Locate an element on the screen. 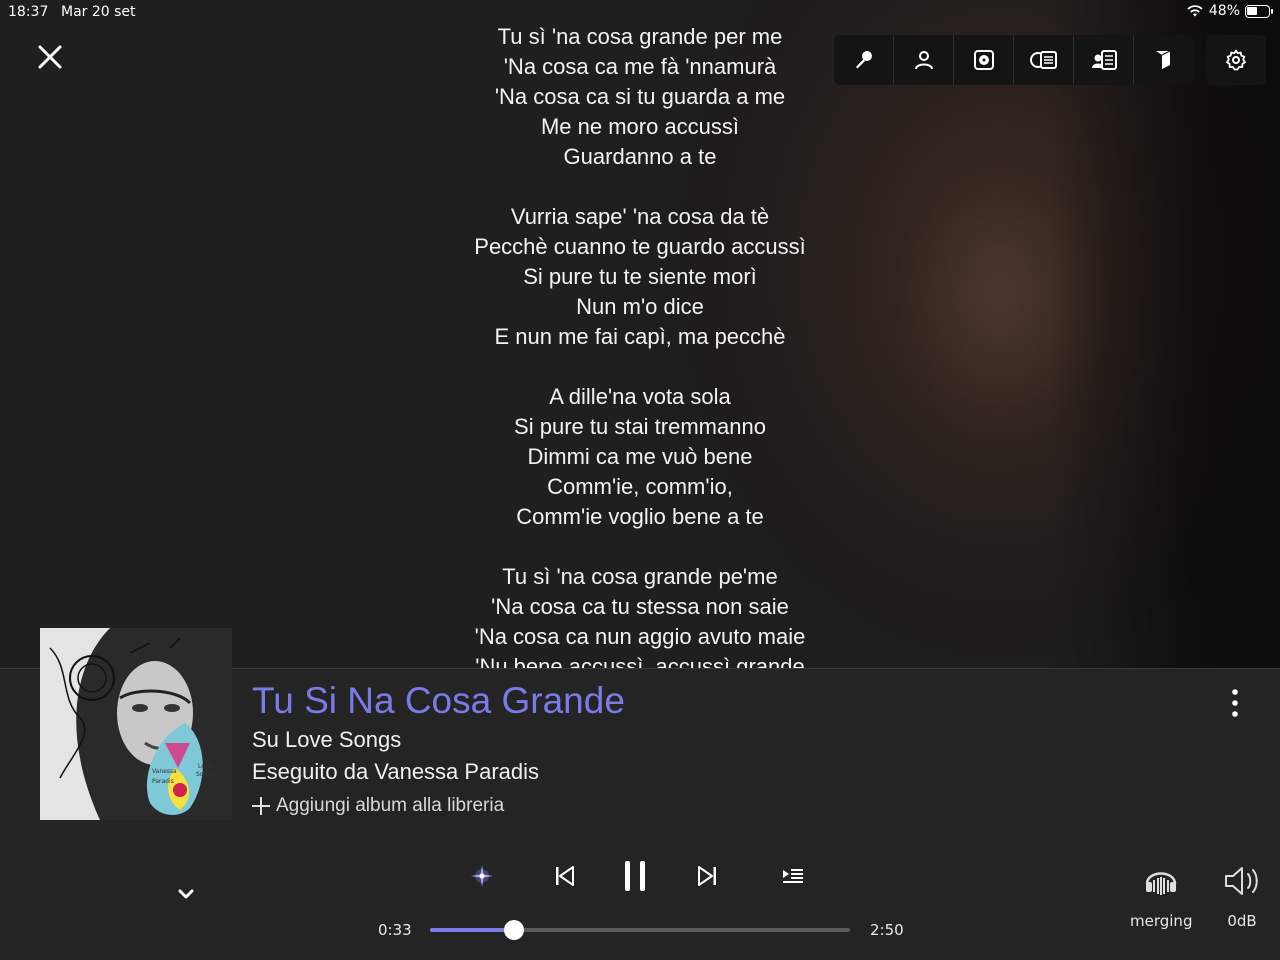 Image resolution: width=1280 pixels, height=960 pixels. status-date: Mar 20 set is located at coordinates (98, 12).